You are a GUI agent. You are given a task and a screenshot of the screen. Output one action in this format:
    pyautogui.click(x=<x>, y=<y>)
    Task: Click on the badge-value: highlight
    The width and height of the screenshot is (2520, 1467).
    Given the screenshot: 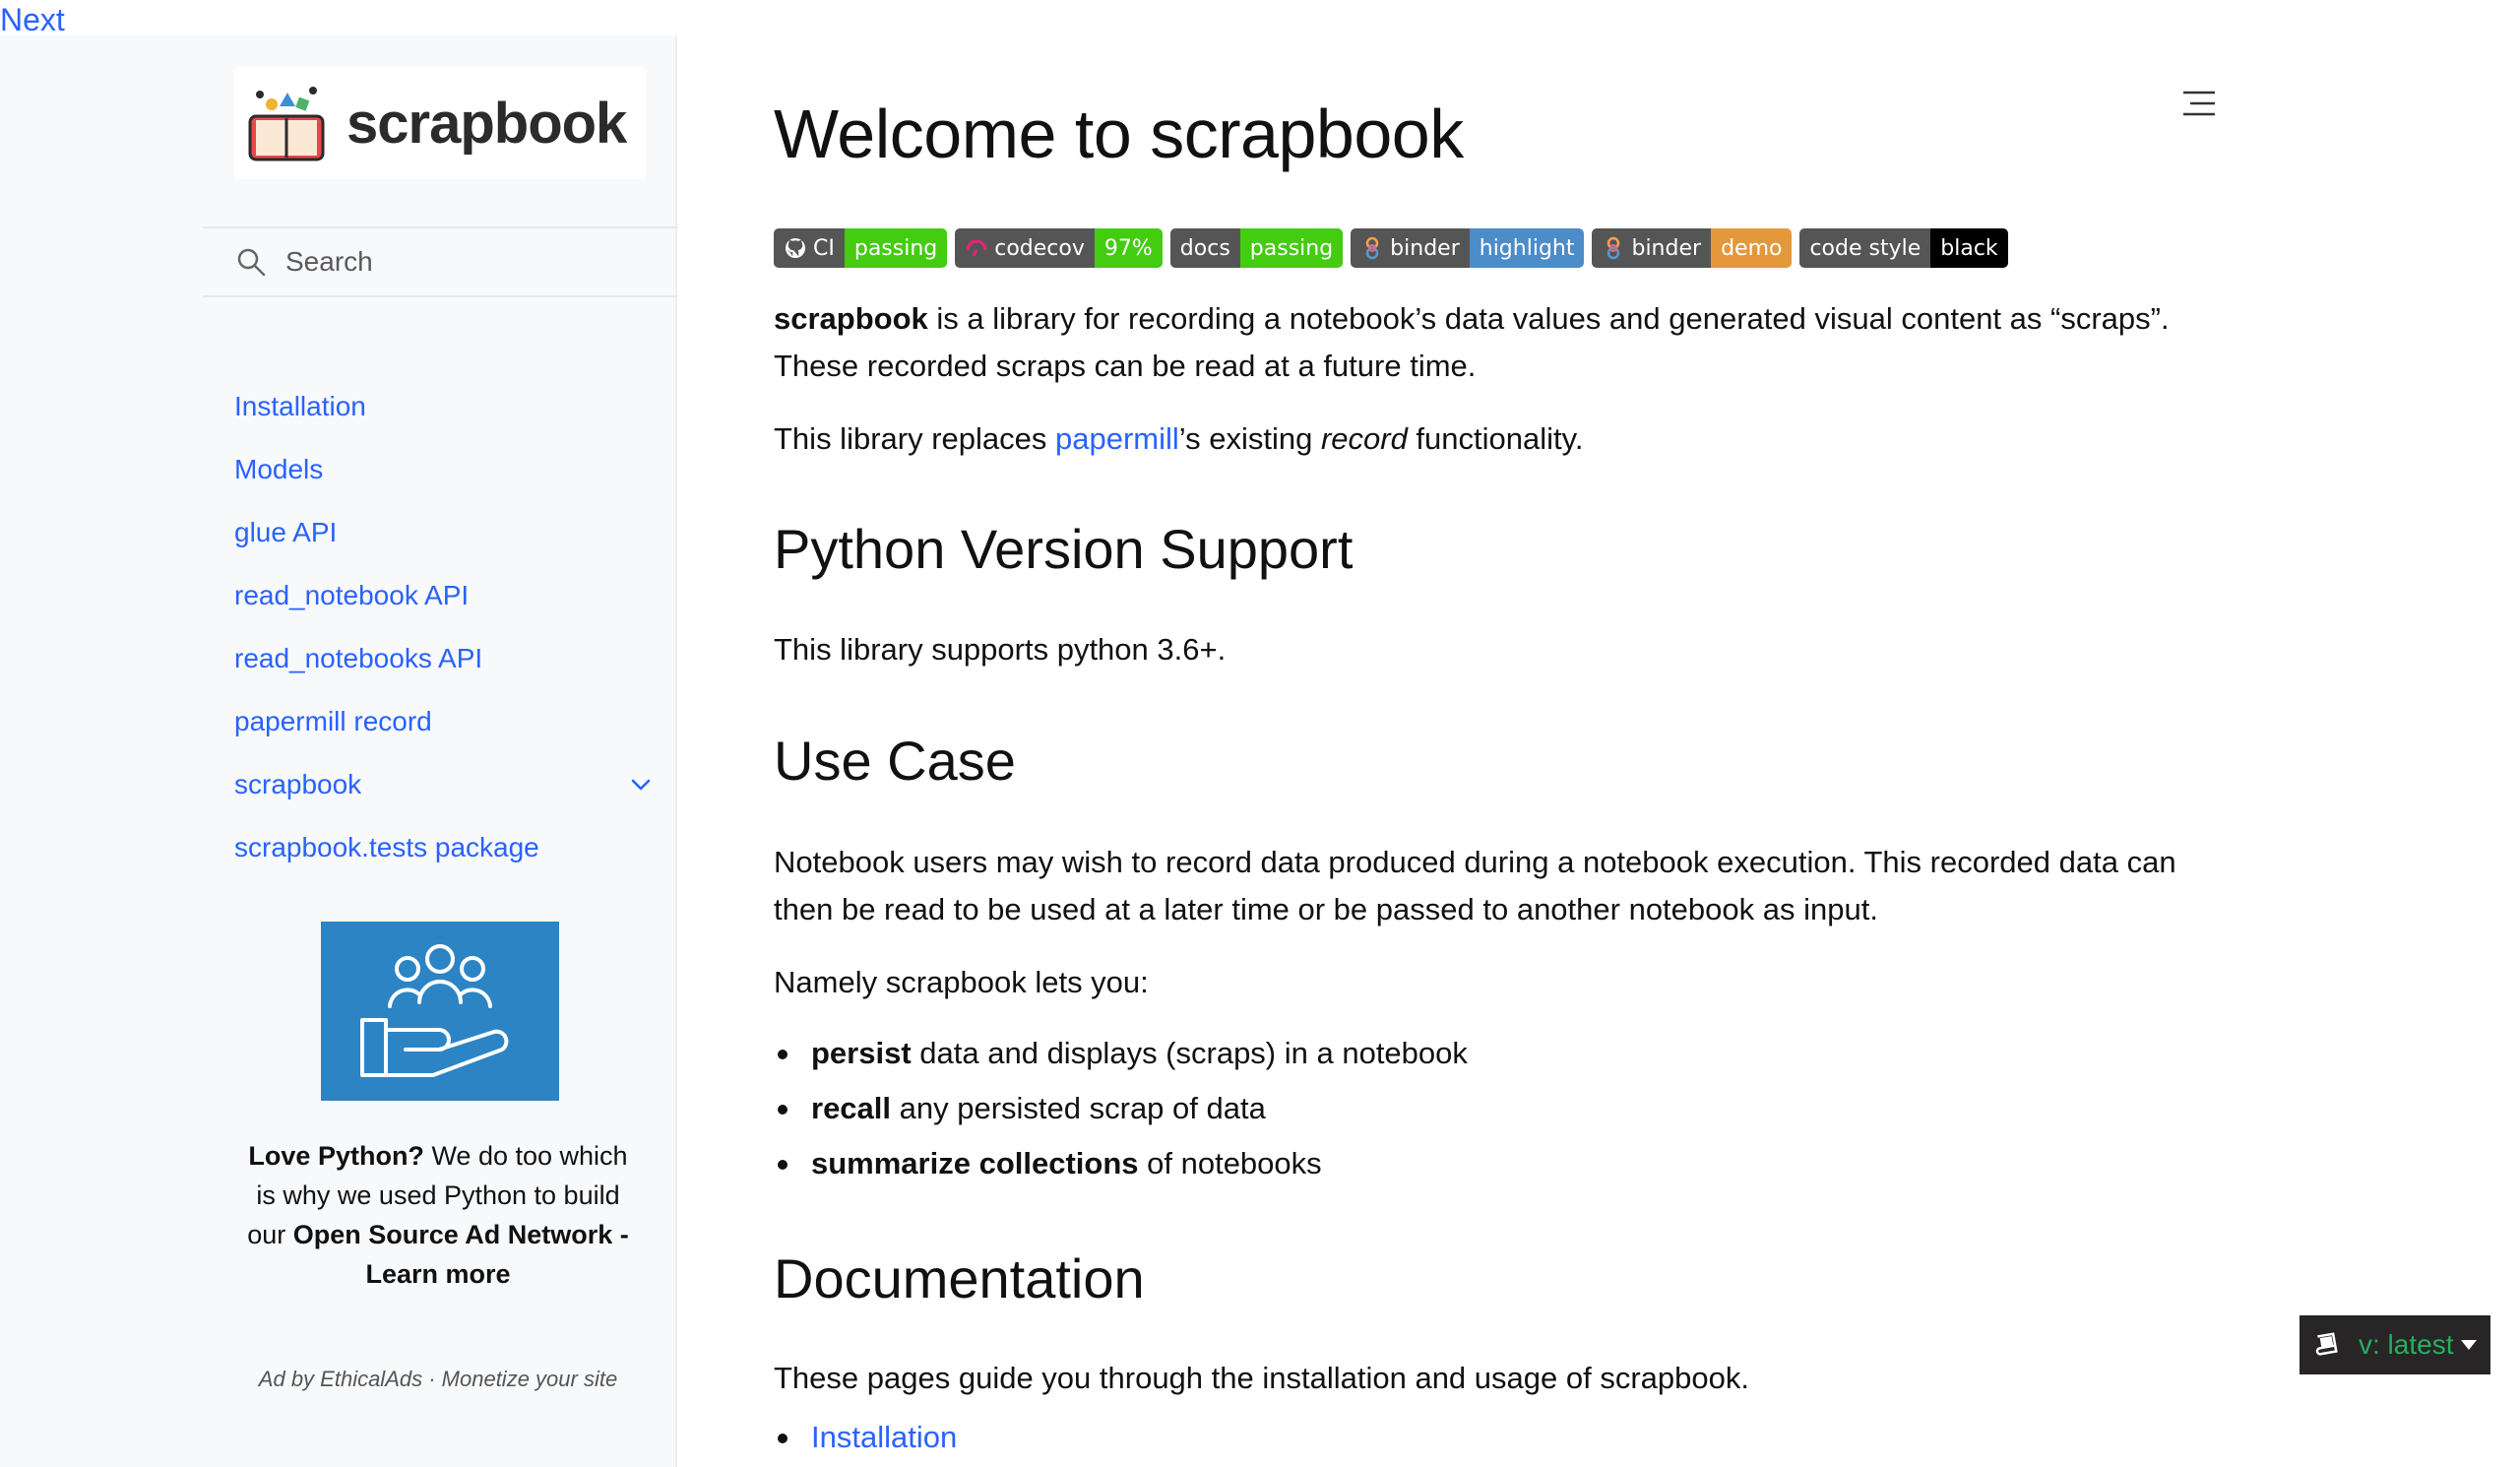 What is the action you would take?
    pyautogui.click(x=1527, y=248)
    